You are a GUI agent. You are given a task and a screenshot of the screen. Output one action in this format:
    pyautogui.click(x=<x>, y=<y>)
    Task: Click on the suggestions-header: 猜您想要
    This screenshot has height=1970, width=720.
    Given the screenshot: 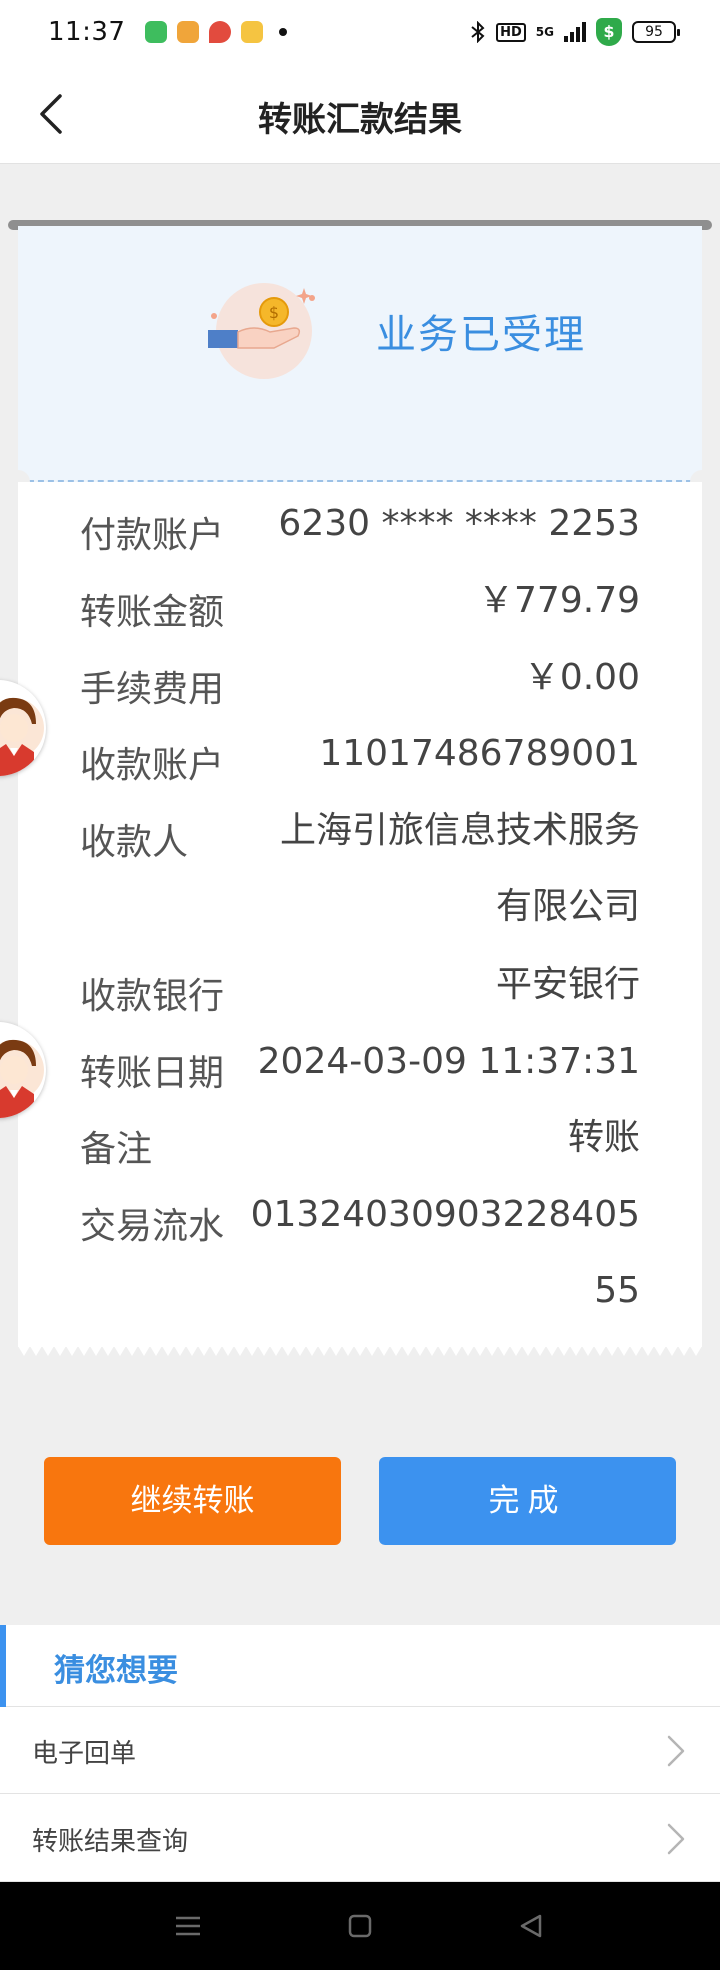 What is the action you would take?
    pyautogui.click(x=360, y=1666)
    